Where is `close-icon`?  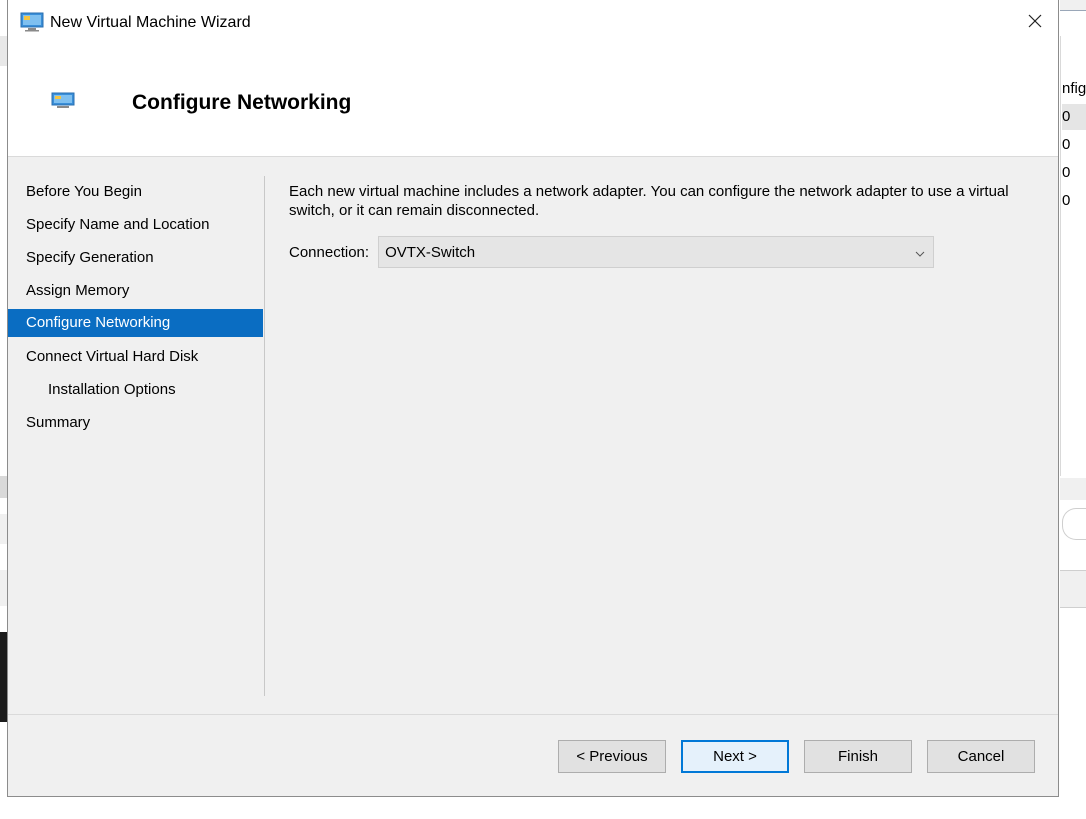 close-icon is located at coordinates (1035, 23).